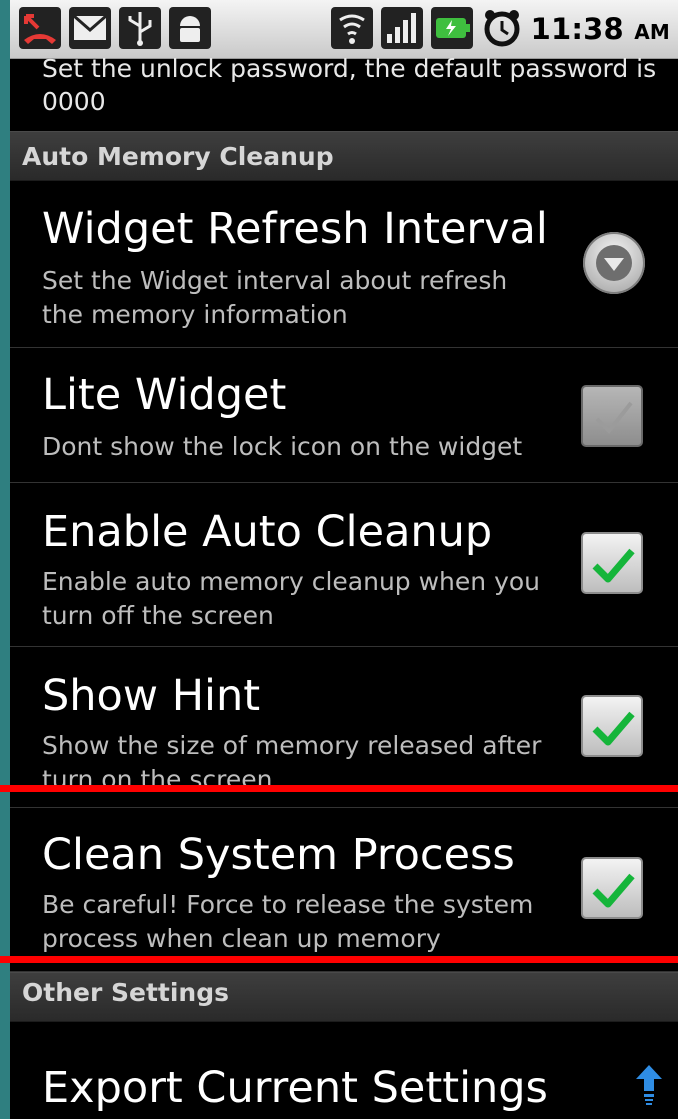 The image size is (678, 1119). I want to click on show-hint-checkbox, so click(612, 726).